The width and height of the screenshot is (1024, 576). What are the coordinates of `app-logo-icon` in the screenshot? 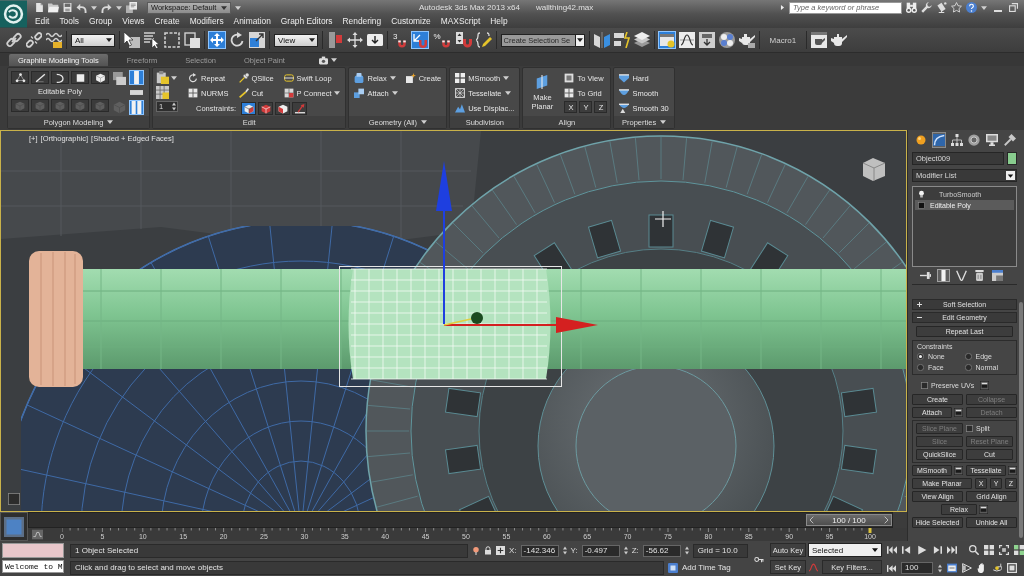 It's located at (13, 14).